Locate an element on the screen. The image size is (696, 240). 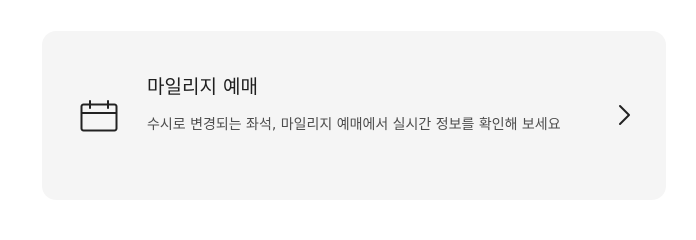
chevron-right-icon is located at coordinates (624, 115).